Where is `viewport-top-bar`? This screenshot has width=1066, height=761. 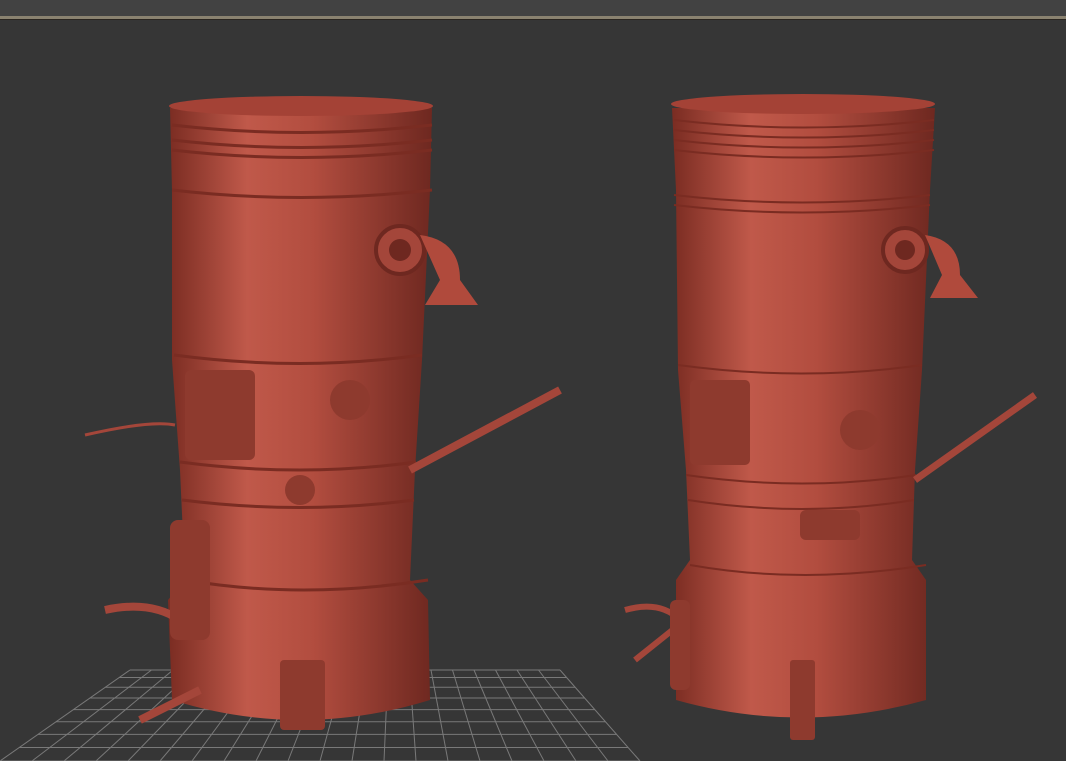
viewport-top-bar is located at coordinates (533, 8).